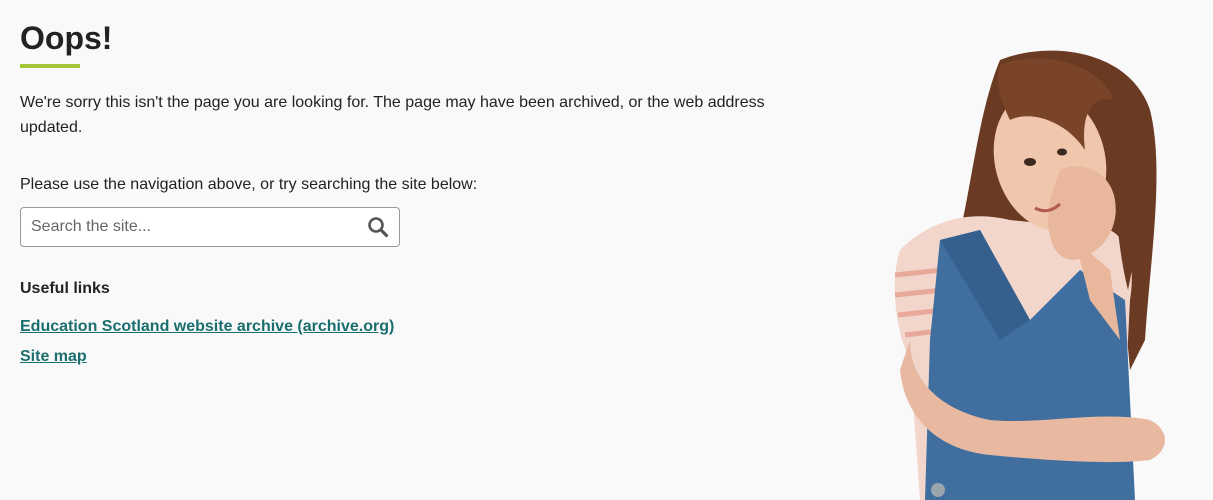 This screenshot has height=500, width=1213. I want to click on title-accent-bar, so click(50, 66).